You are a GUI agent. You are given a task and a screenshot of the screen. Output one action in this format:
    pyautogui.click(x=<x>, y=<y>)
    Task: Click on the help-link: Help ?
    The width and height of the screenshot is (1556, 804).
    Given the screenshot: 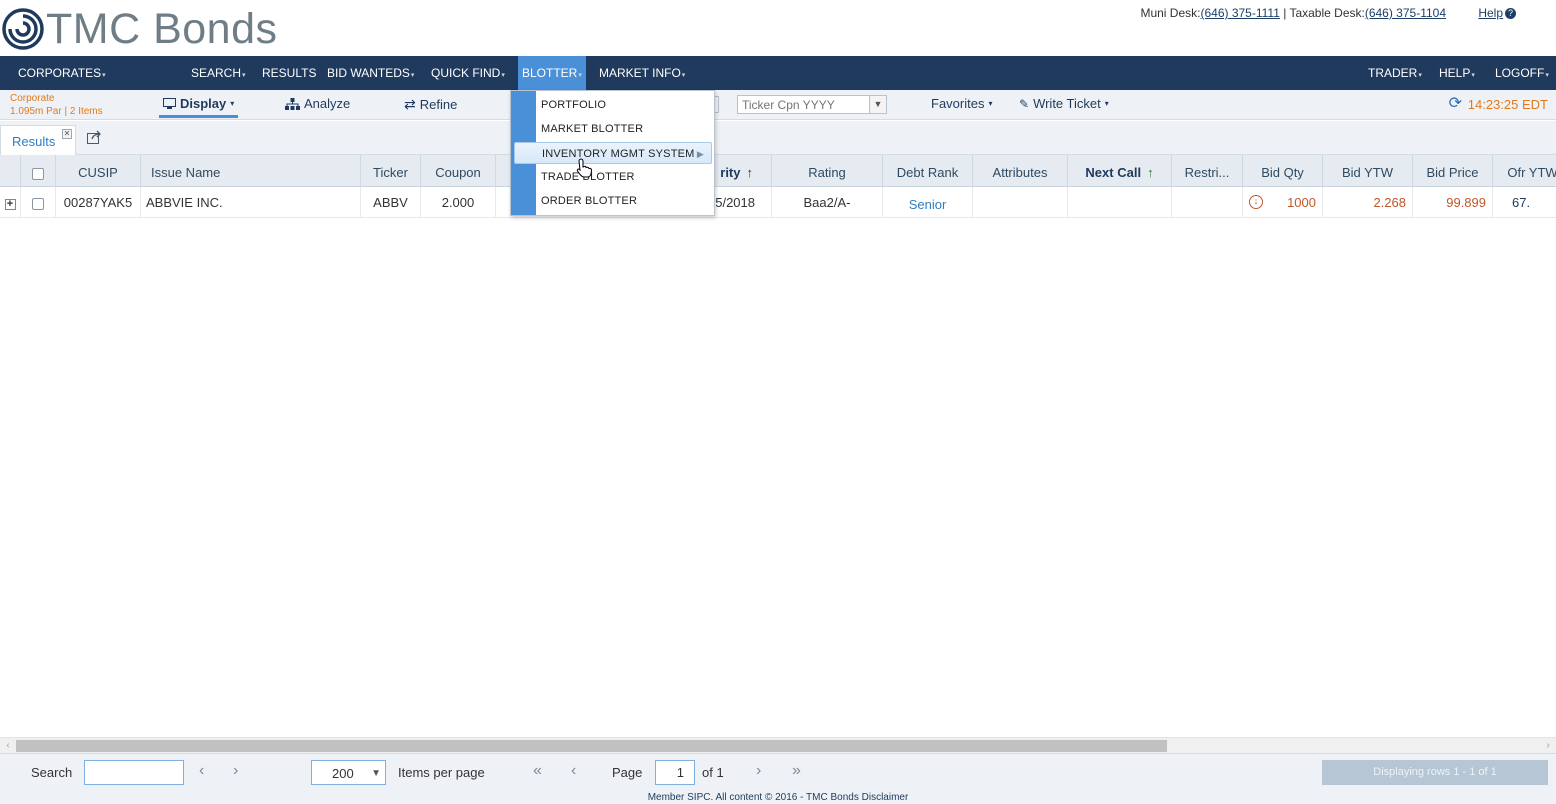 What is the action you would take?
    pyautogui.click(x=1497, y=13)
    